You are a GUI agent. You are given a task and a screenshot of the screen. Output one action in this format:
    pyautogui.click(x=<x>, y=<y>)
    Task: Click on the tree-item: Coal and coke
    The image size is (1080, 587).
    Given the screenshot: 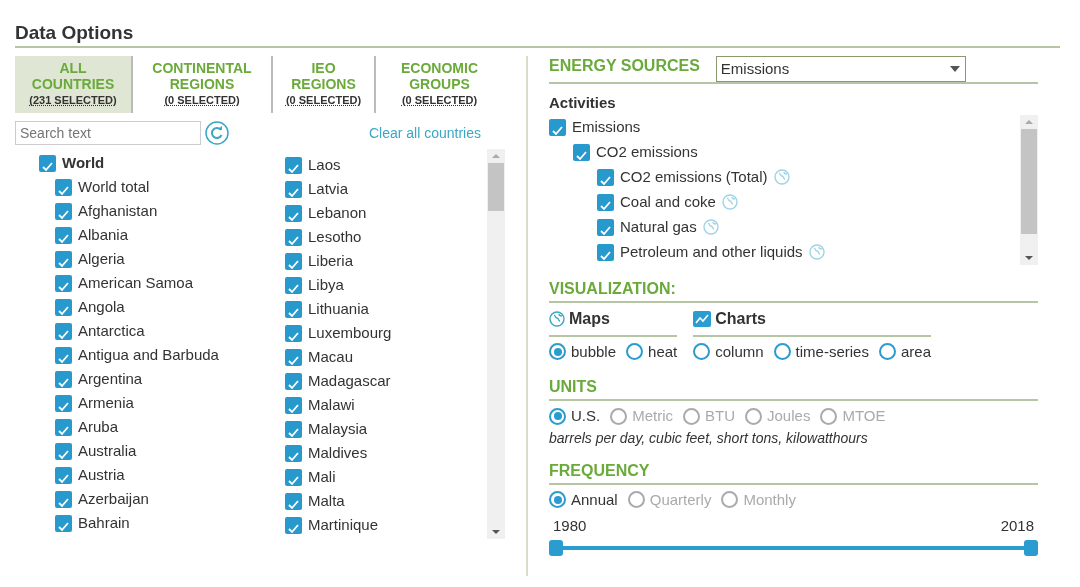 What is the action you would take?
    pyautogui.click(x=668, y=202)
    